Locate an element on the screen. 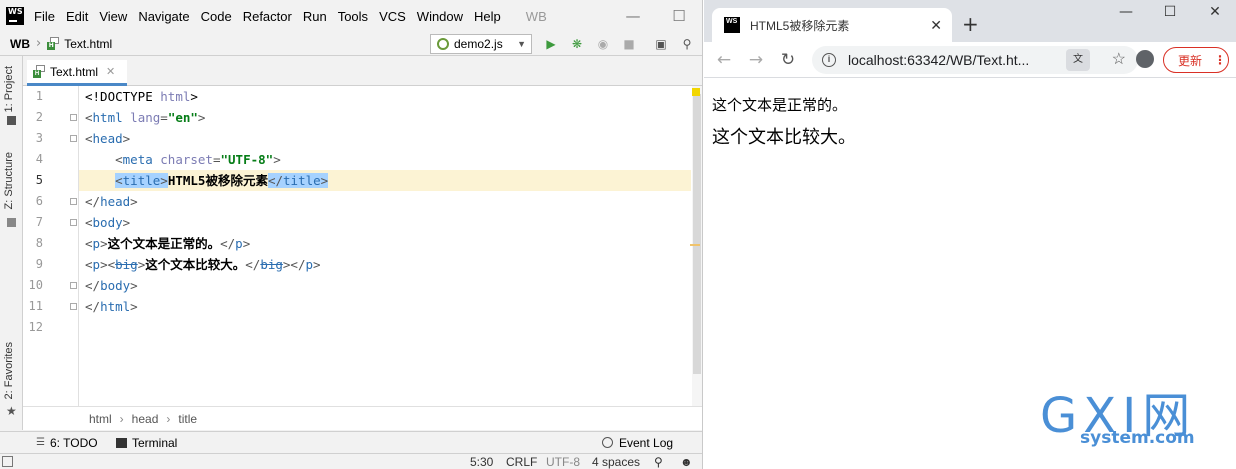 This screenshot has width=1236, height=469. reload-icon: ↻ is located at coordinates (788, 60).